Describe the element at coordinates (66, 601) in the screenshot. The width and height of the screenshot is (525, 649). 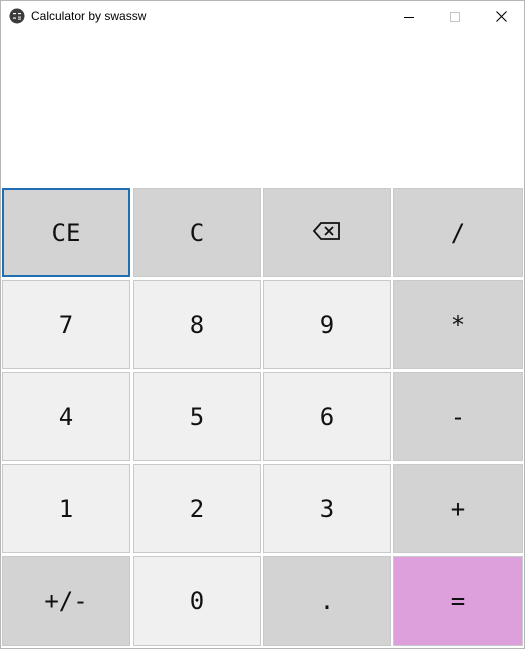
I see `negate-button: +/-` at that location.